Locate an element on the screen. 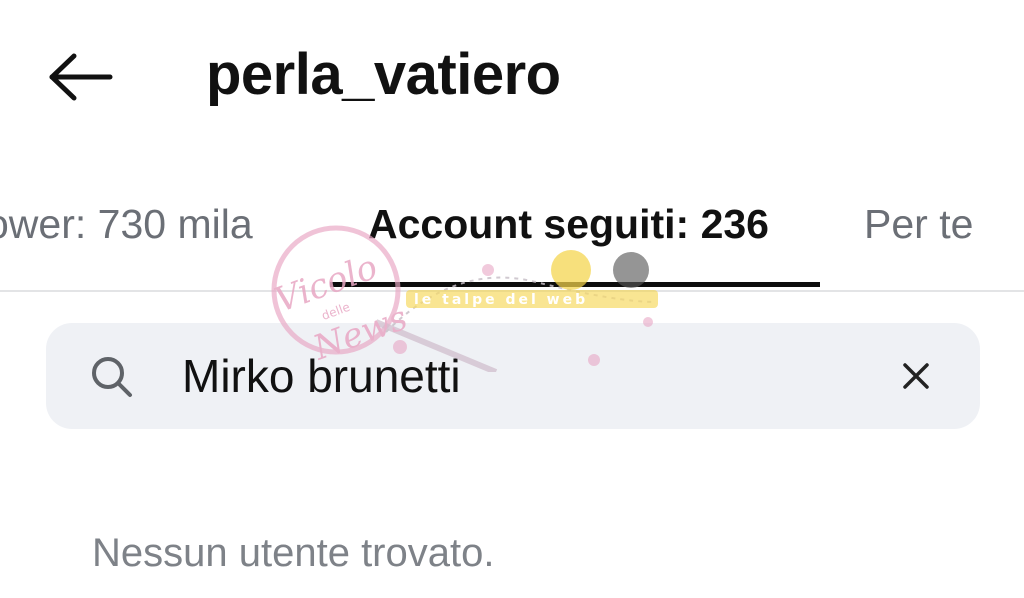 This screenshot has height=598, width=1024. back-button is located at coordinates (80, 77).